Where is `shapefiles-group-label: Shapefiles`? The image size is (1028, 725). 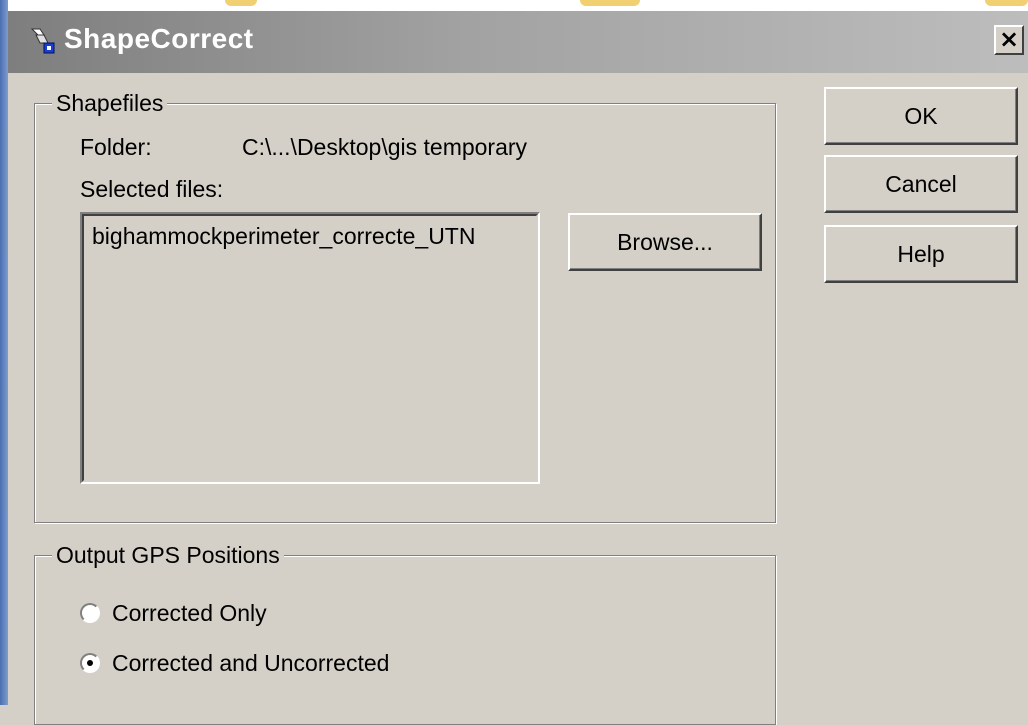 shapefiles-group-label: Shapefiles is located at coordinates (110, 103).